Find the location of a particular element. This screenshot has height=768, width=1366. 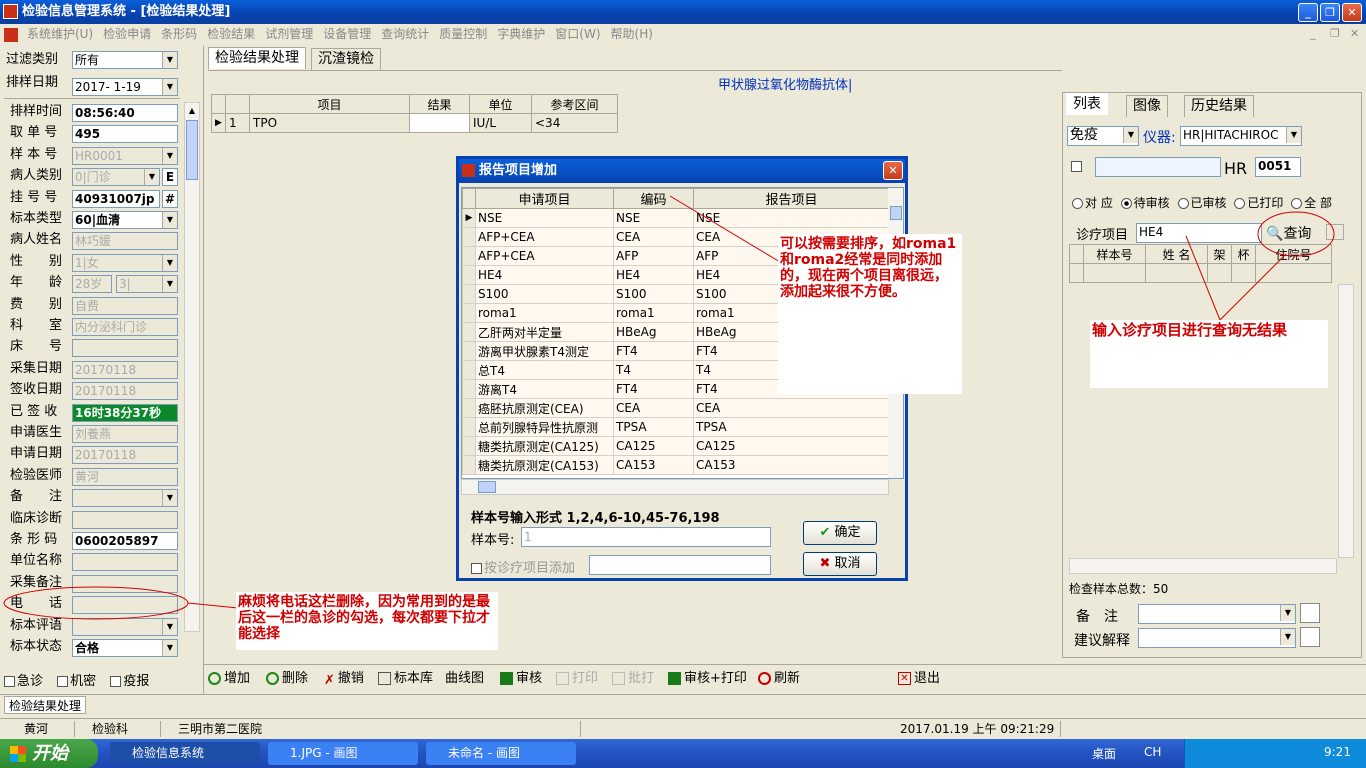

table-cell: CA153 is located at coordinates (653, 465).